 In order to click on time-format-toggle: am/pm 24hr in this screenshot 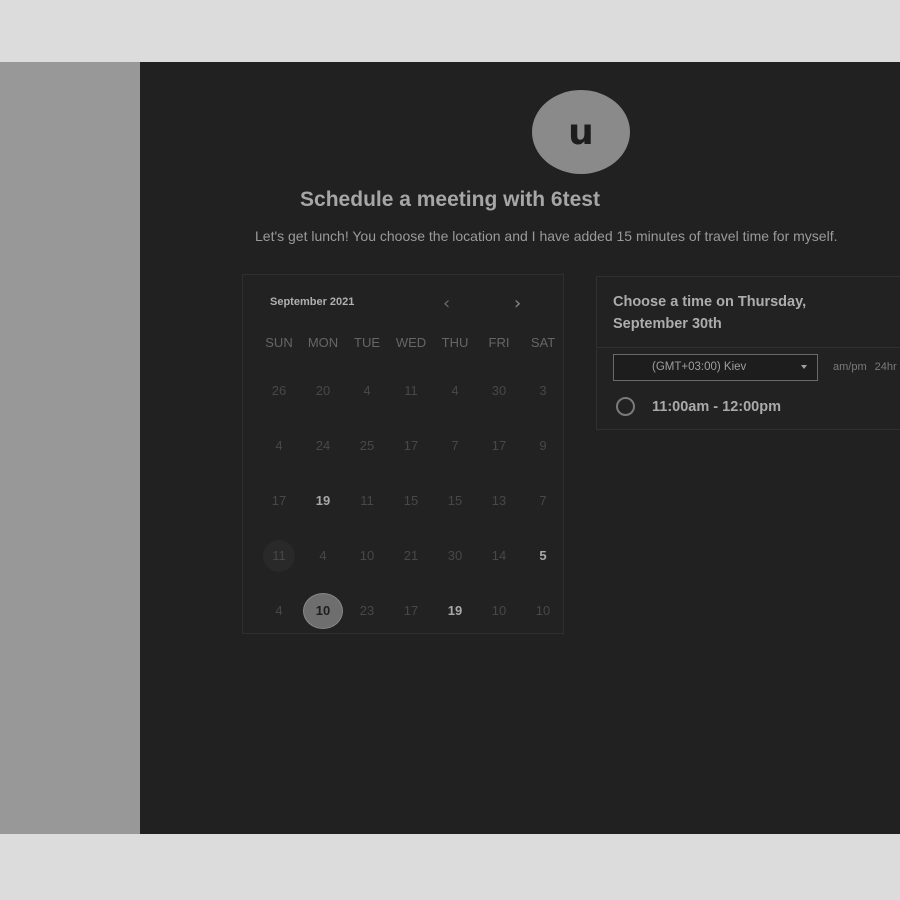, I will do `click(866, 367)`.